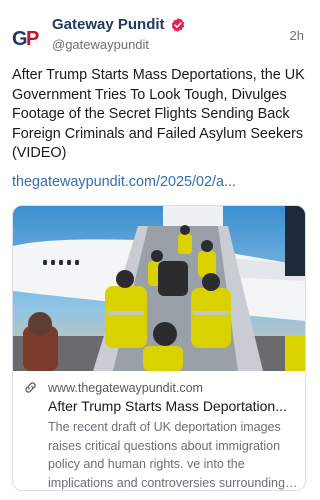 Image resolution: width=320 pixels, height=500 pixels. Describe the element at coordinates (32, 39) in the screenshot. I see `svg-text: P` at that location.